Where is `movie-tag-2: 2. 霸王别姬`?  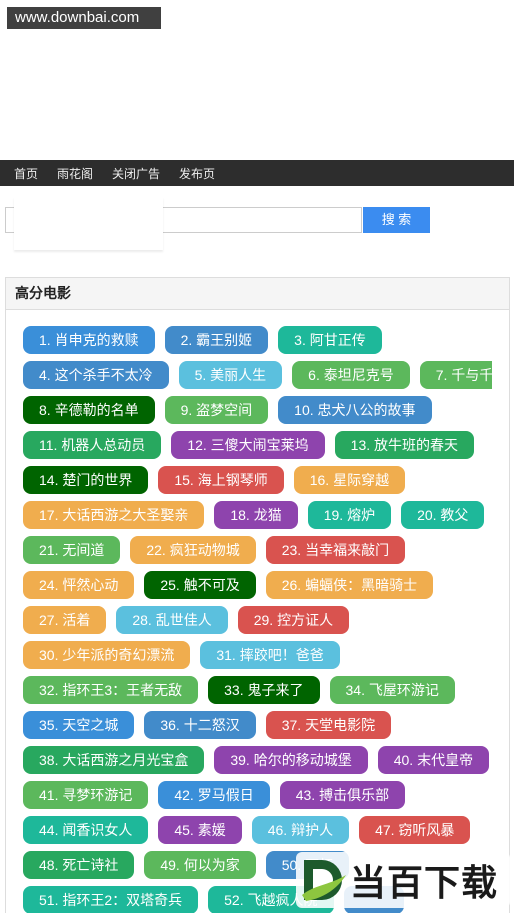
movie-tag-2: 2. 霸王别姬 is located at coordinates (216, 340).